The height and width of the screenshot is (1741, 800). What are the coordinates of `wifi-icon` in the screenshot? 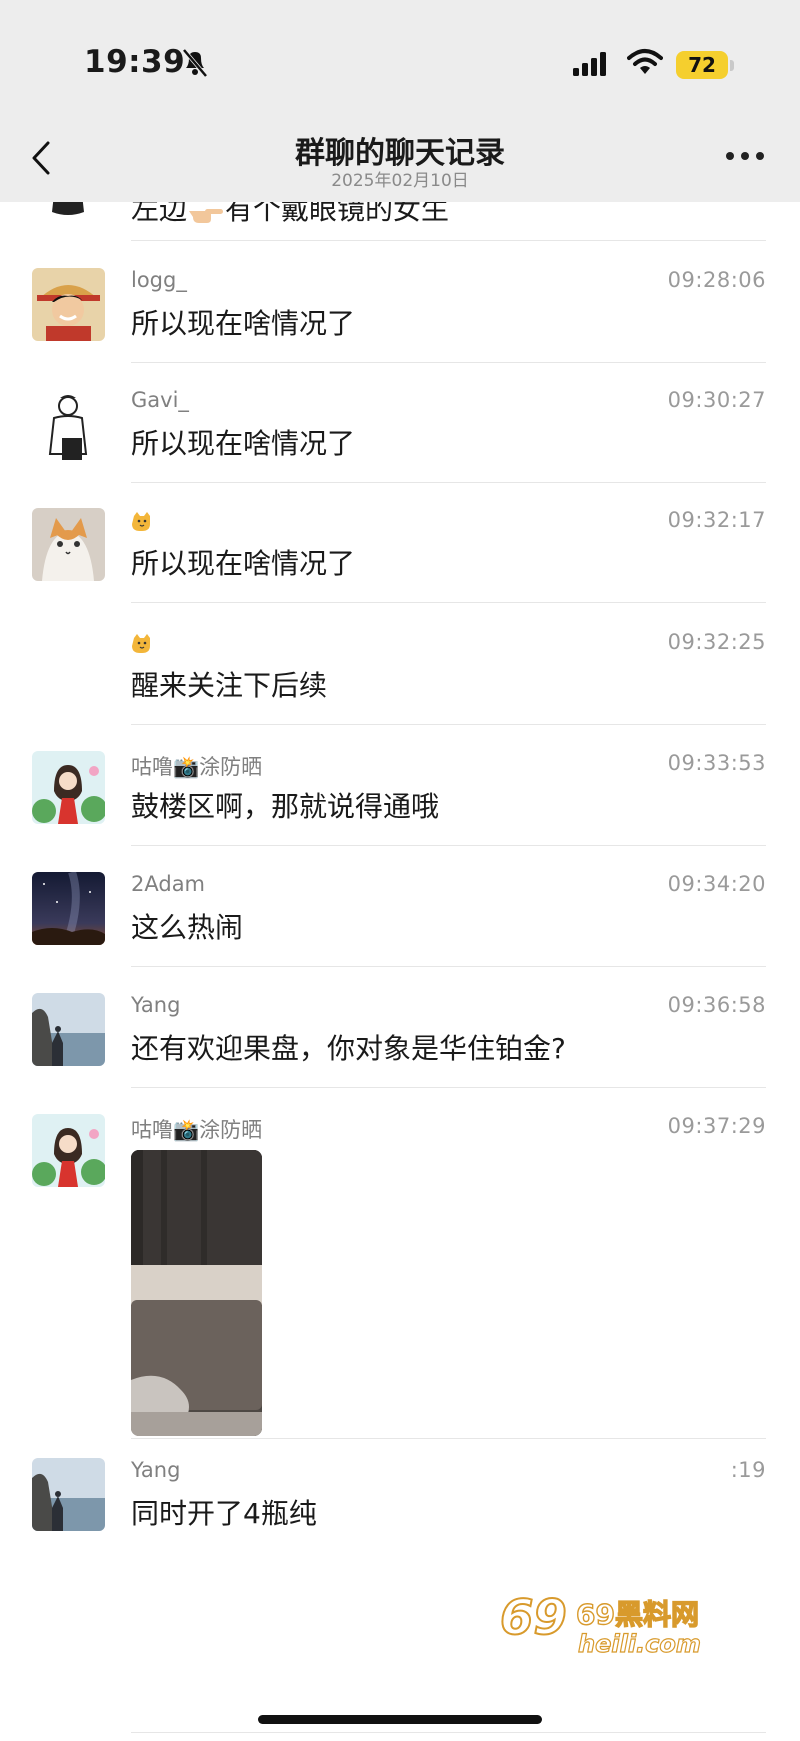 It's located at (645, 63).